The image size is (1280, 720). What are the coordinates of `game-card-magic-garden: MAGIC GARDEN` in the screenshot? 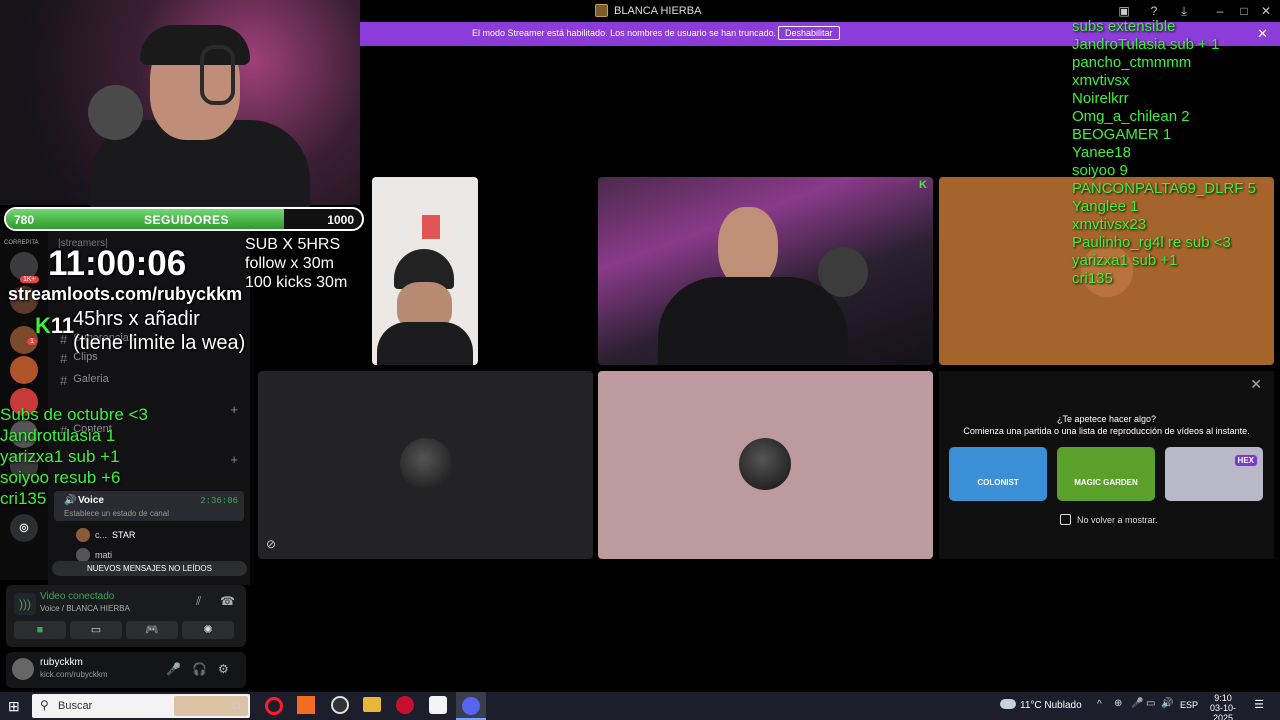 It's located at (1106, 474).